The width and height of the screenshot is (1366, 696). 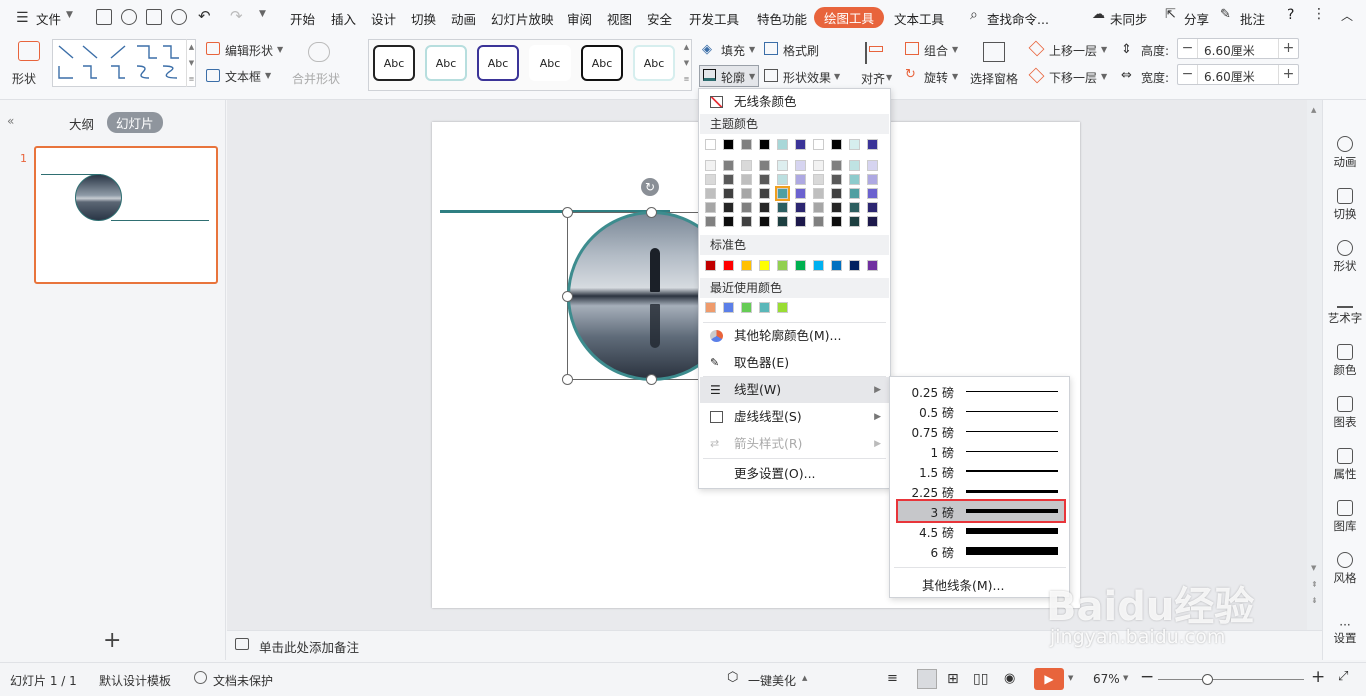 I want to click on width-input: − 6.60厘米 +, so click(x=1238, y=74).